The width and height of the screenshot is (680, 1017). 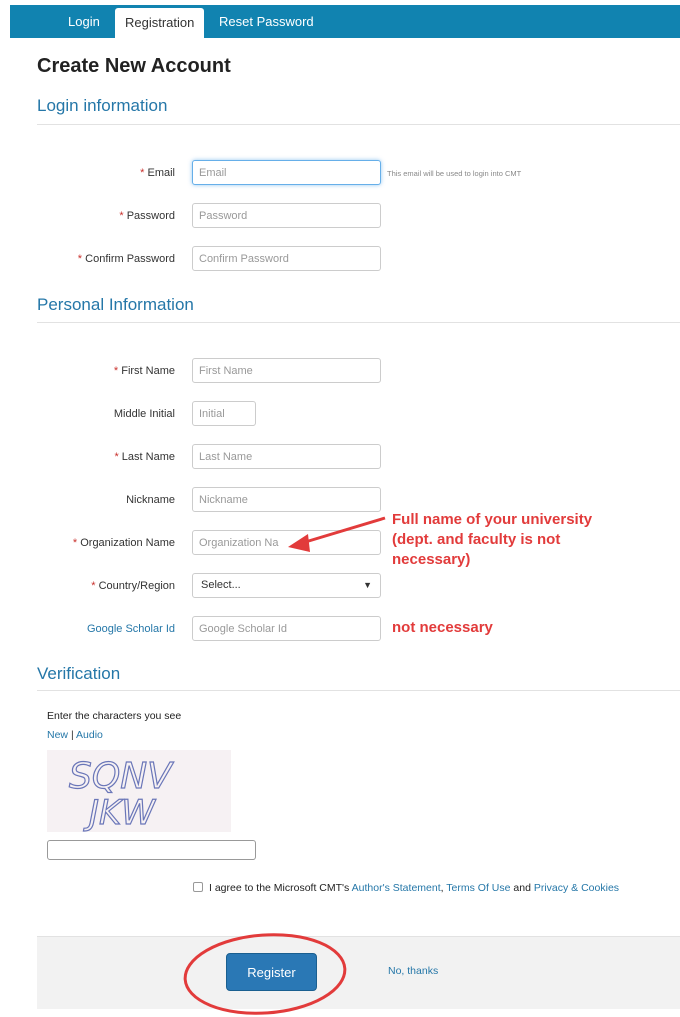 I want to click on section-title-login: Login information, so click(x=102, y=105).